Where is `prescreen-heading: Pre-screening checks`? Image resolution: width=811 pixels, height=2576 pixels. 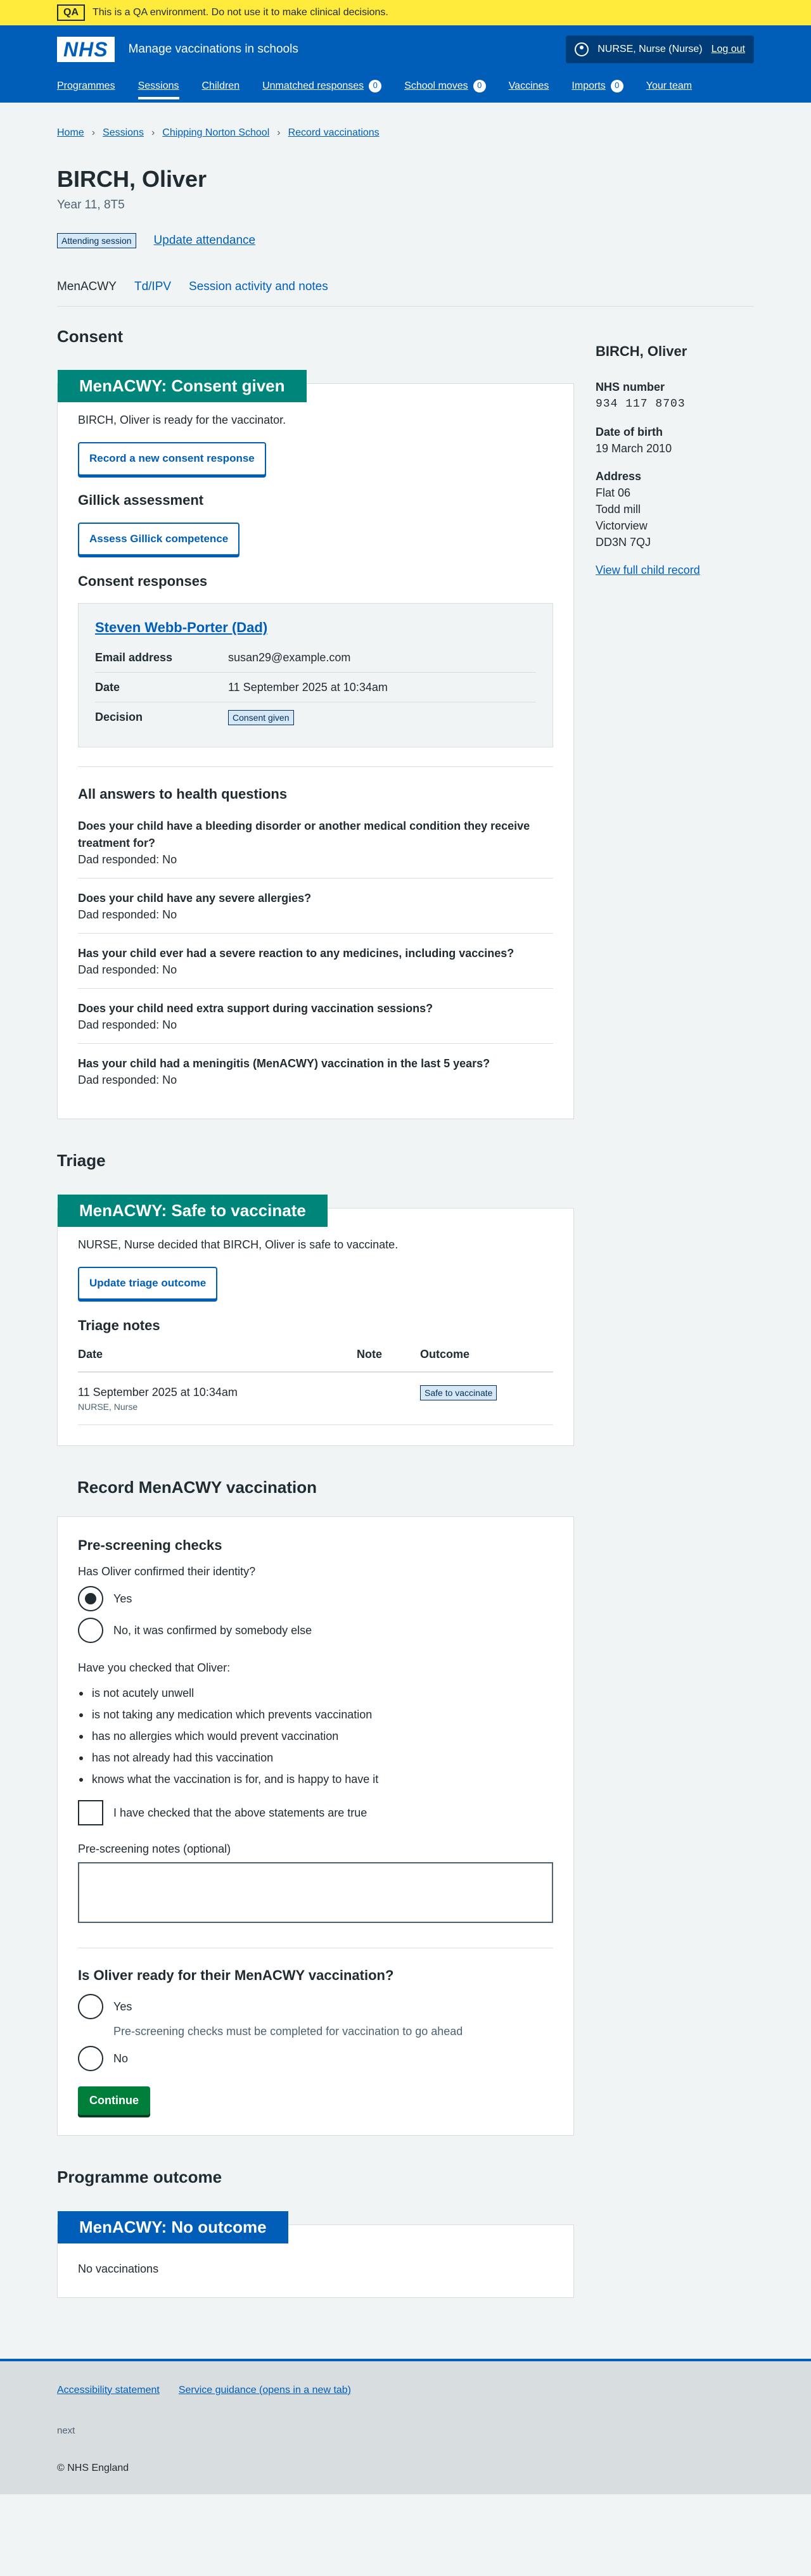
prescreen-heading: Pre-screening checks is located at coordinates (150, 1546).